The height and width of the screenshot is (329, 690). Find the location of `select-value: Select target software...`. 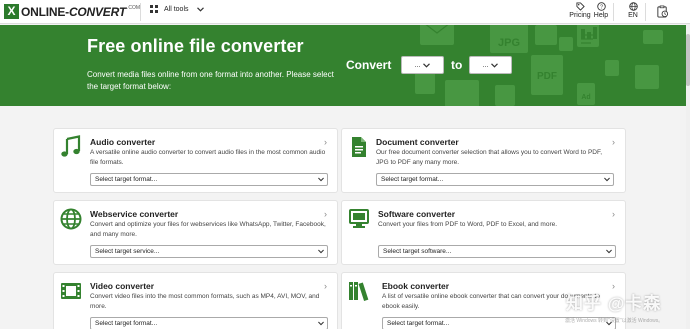

select-value: Select target software... is located at coordinates (417, 251).